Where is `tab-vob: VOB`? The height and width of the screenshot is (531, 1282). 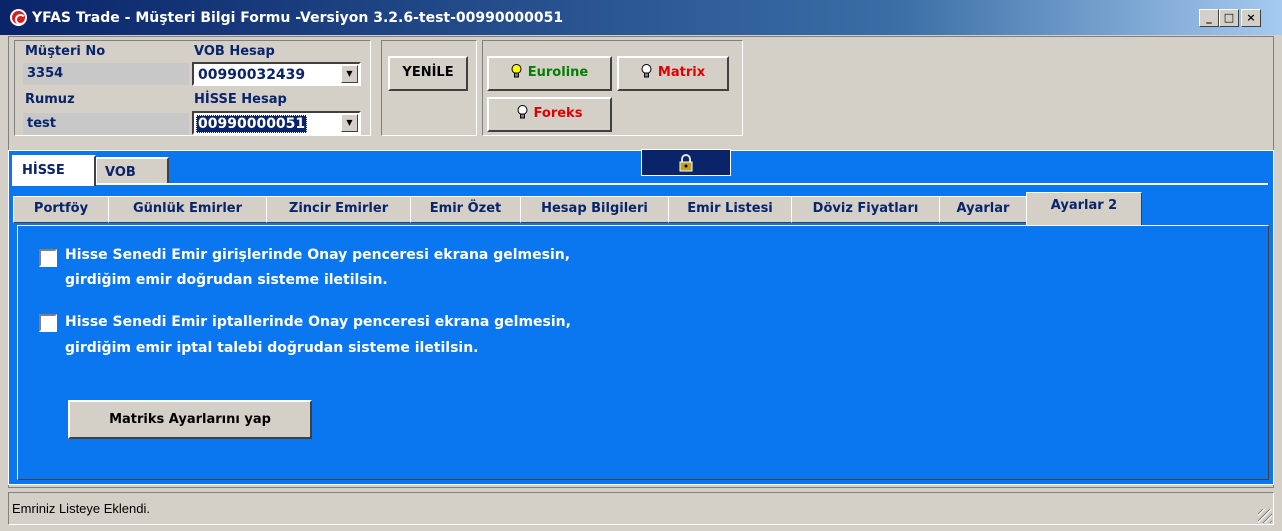 tab-vob: VOB is located at coordinates (132, 171).